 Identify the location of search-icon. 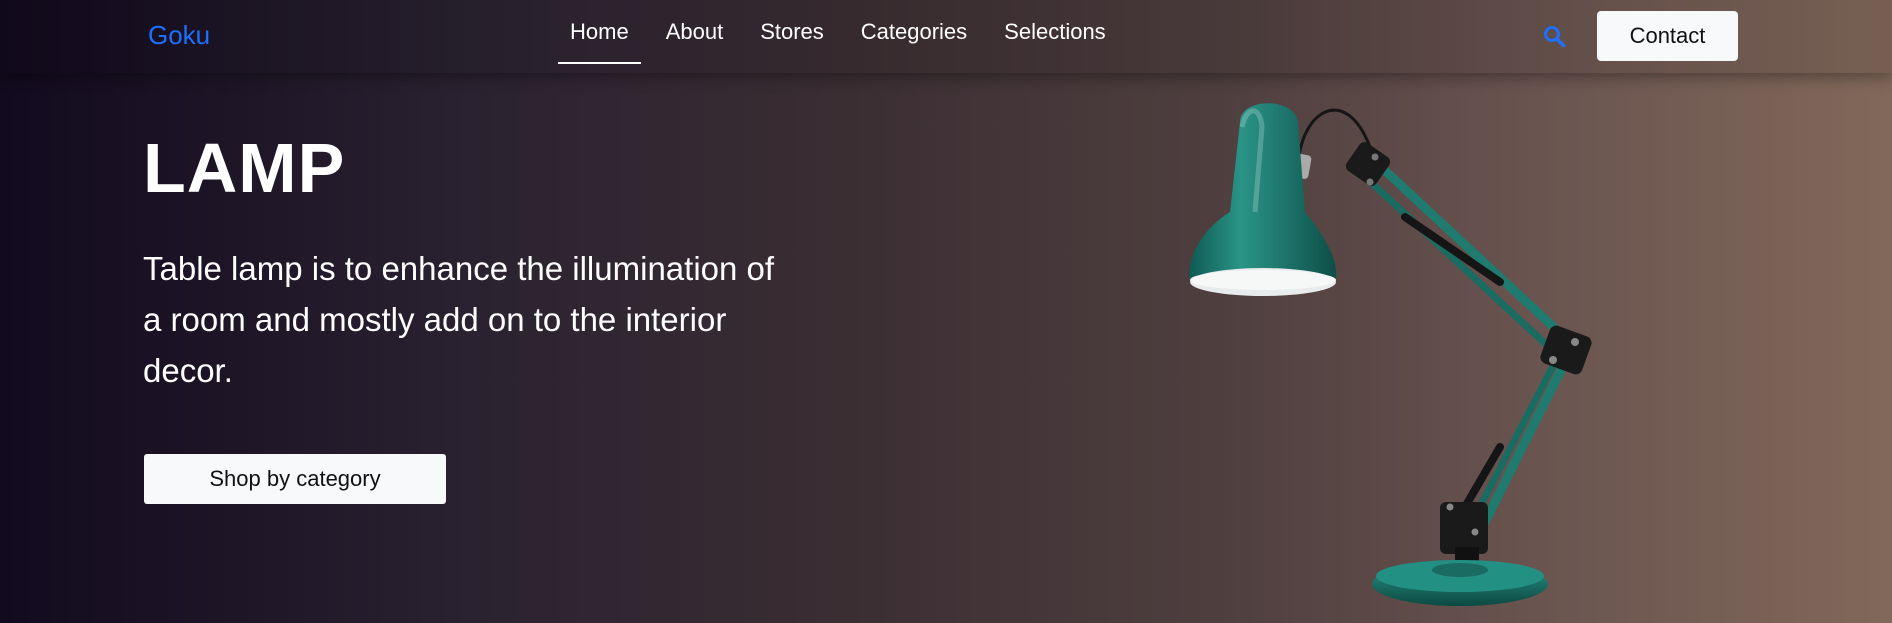
(1554, 36).